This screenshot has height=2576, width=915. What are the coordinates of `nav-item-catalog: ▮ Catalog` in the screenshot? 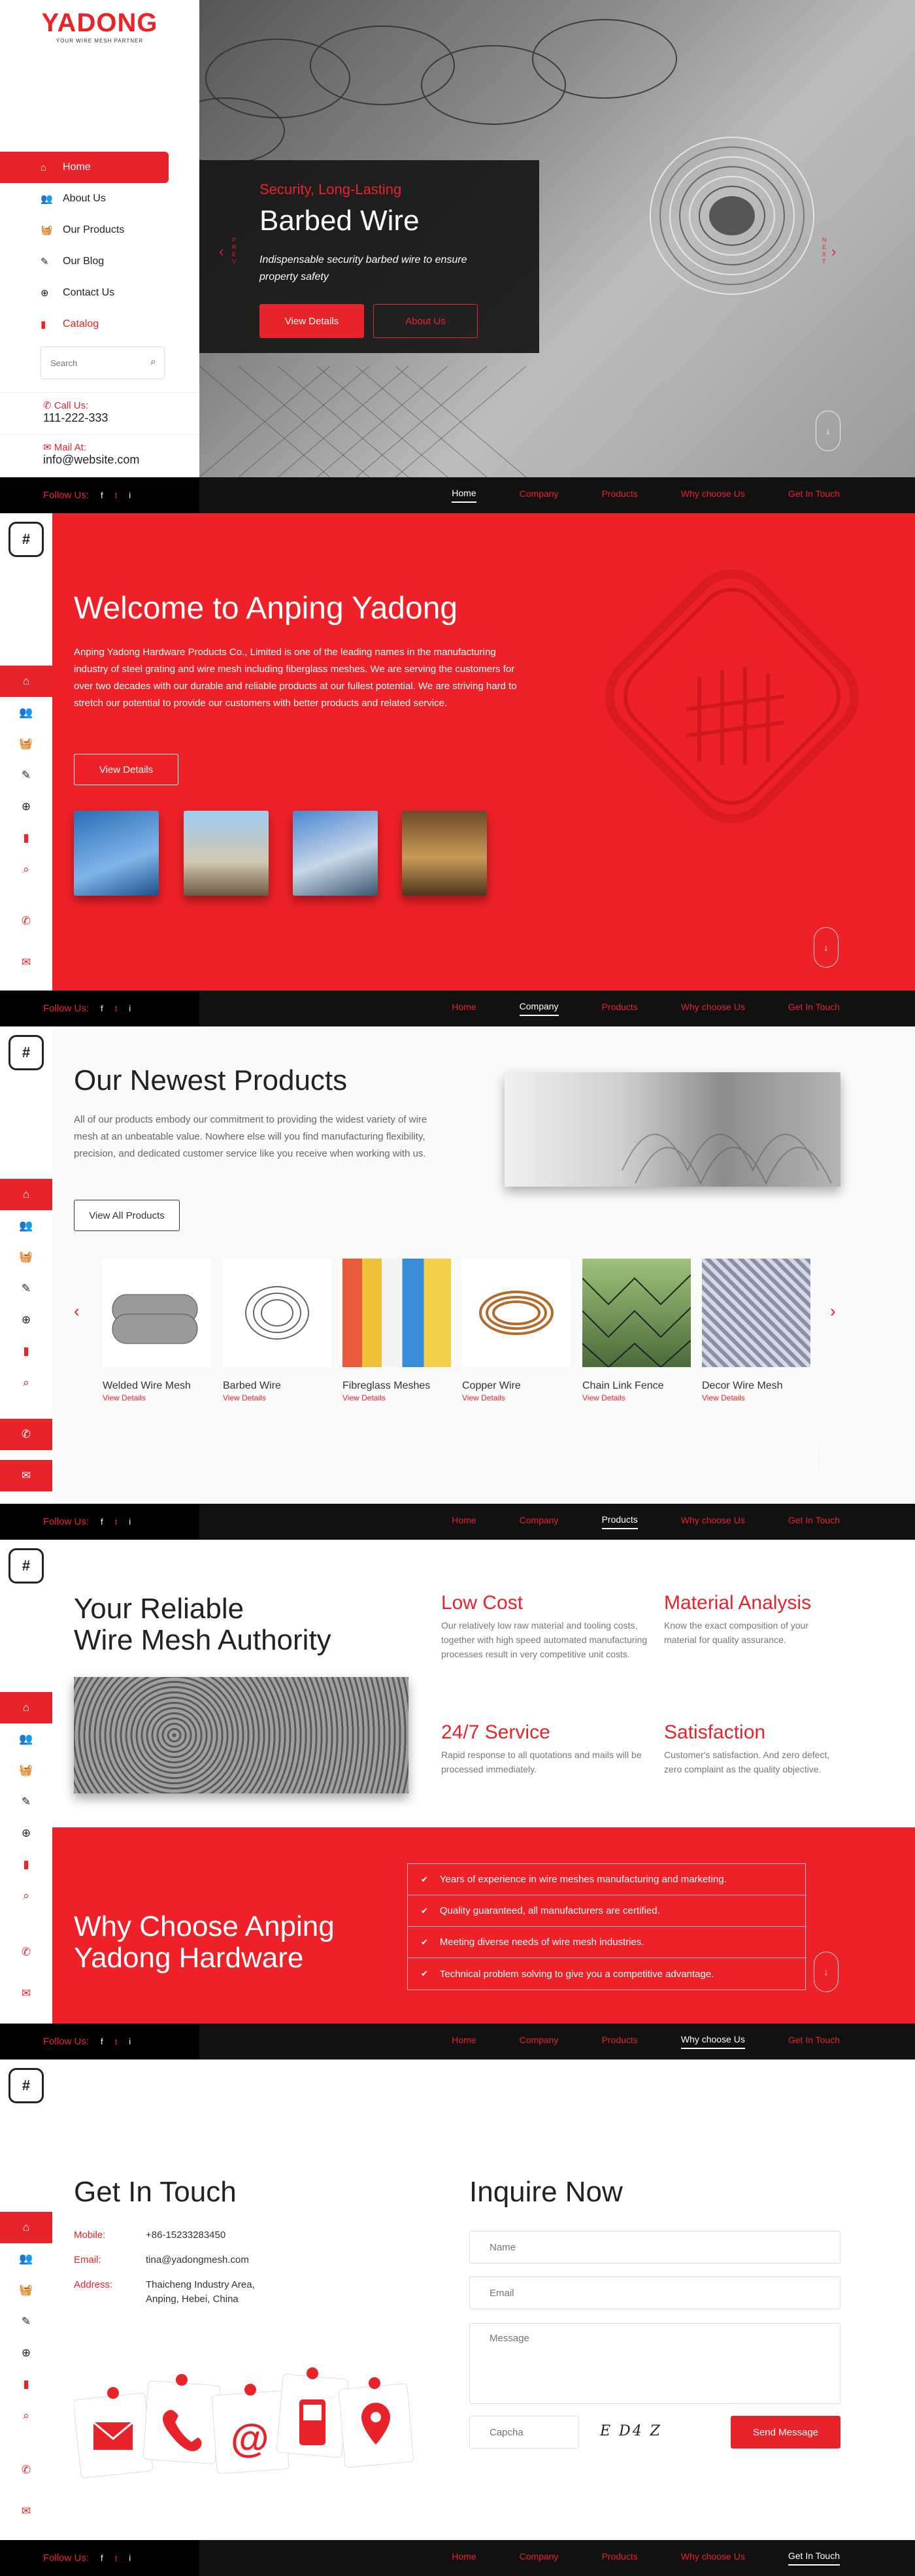 It's located at (84, 324).